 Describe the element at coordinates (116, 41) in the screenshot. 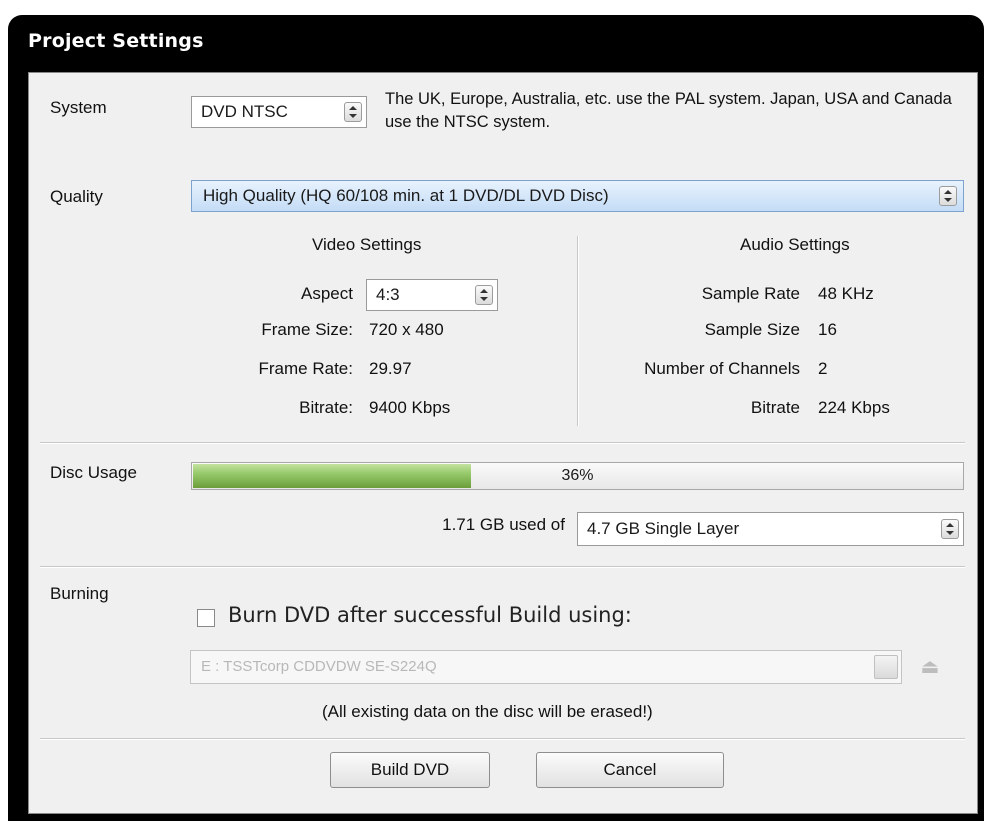

I see `window-title: Project Settings` at that location.